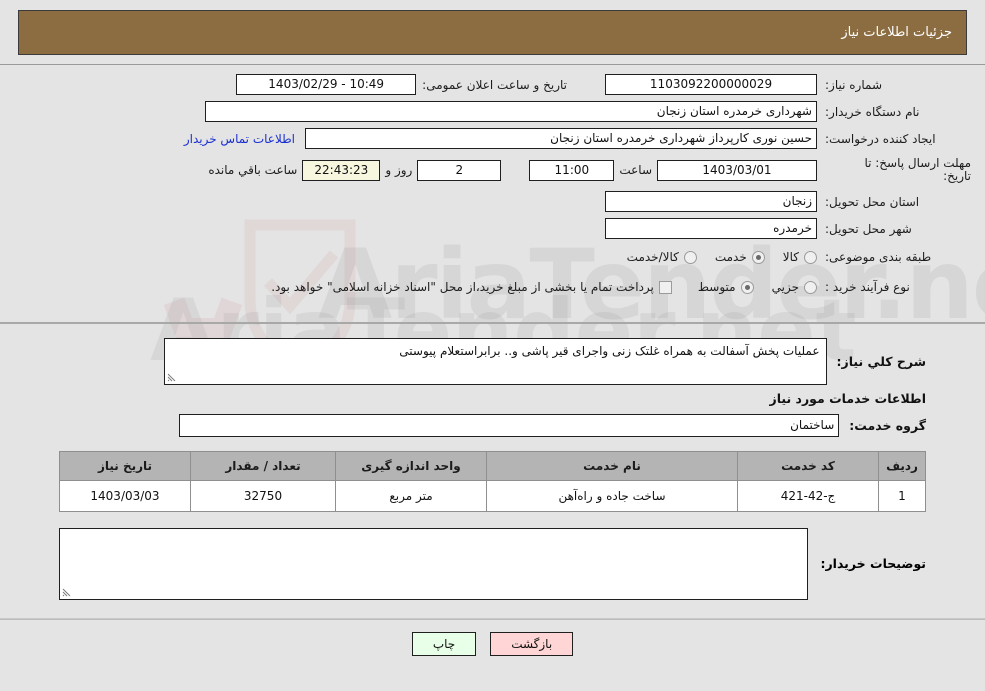 The height and width of the screenshot is (691, 985). I want to click on col-quantity: تعداد / مقدار, so click(263, 466).